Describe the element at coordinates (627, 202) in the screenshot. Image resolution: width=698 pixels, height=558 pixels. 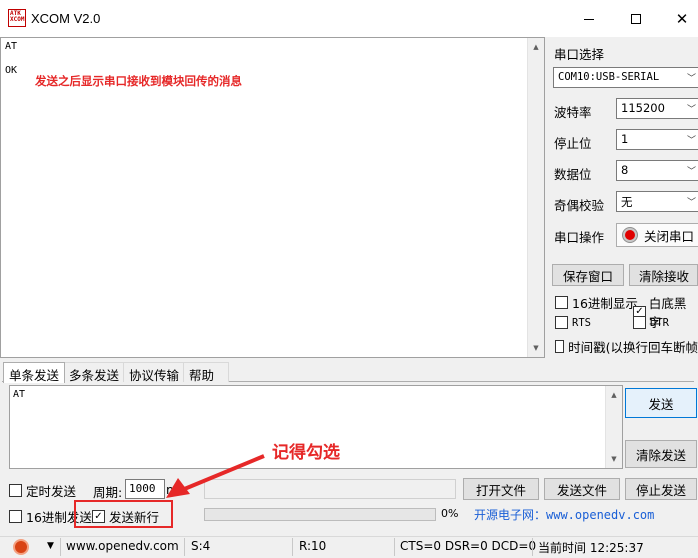
I see `parity-value: 无` at that location.